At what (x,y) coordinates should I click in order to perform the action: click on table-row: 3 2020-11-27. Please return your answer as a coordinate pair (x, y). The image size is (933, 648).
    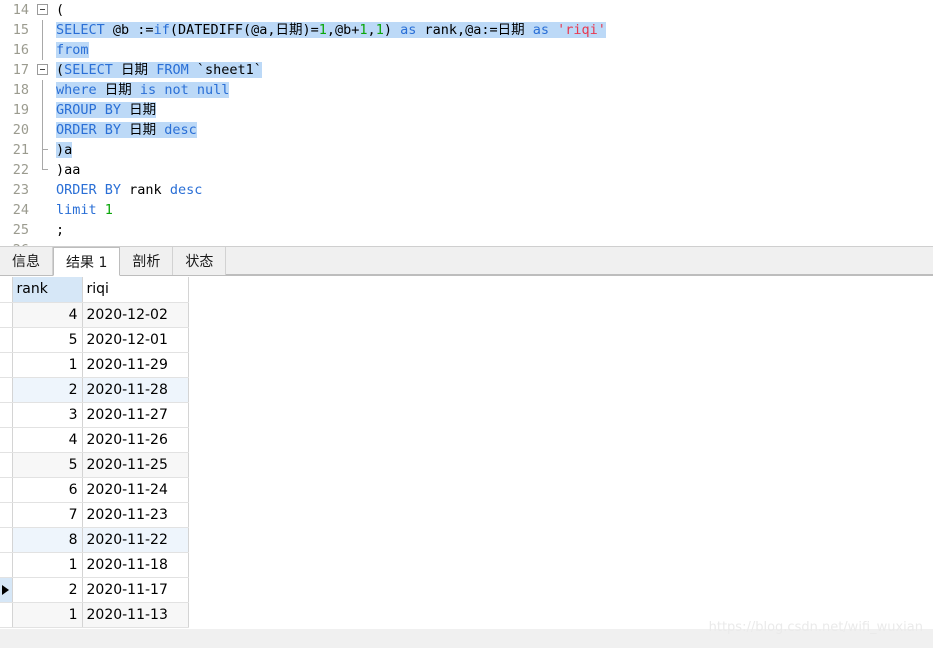
    Looking at the image, I should click on (94, 415).